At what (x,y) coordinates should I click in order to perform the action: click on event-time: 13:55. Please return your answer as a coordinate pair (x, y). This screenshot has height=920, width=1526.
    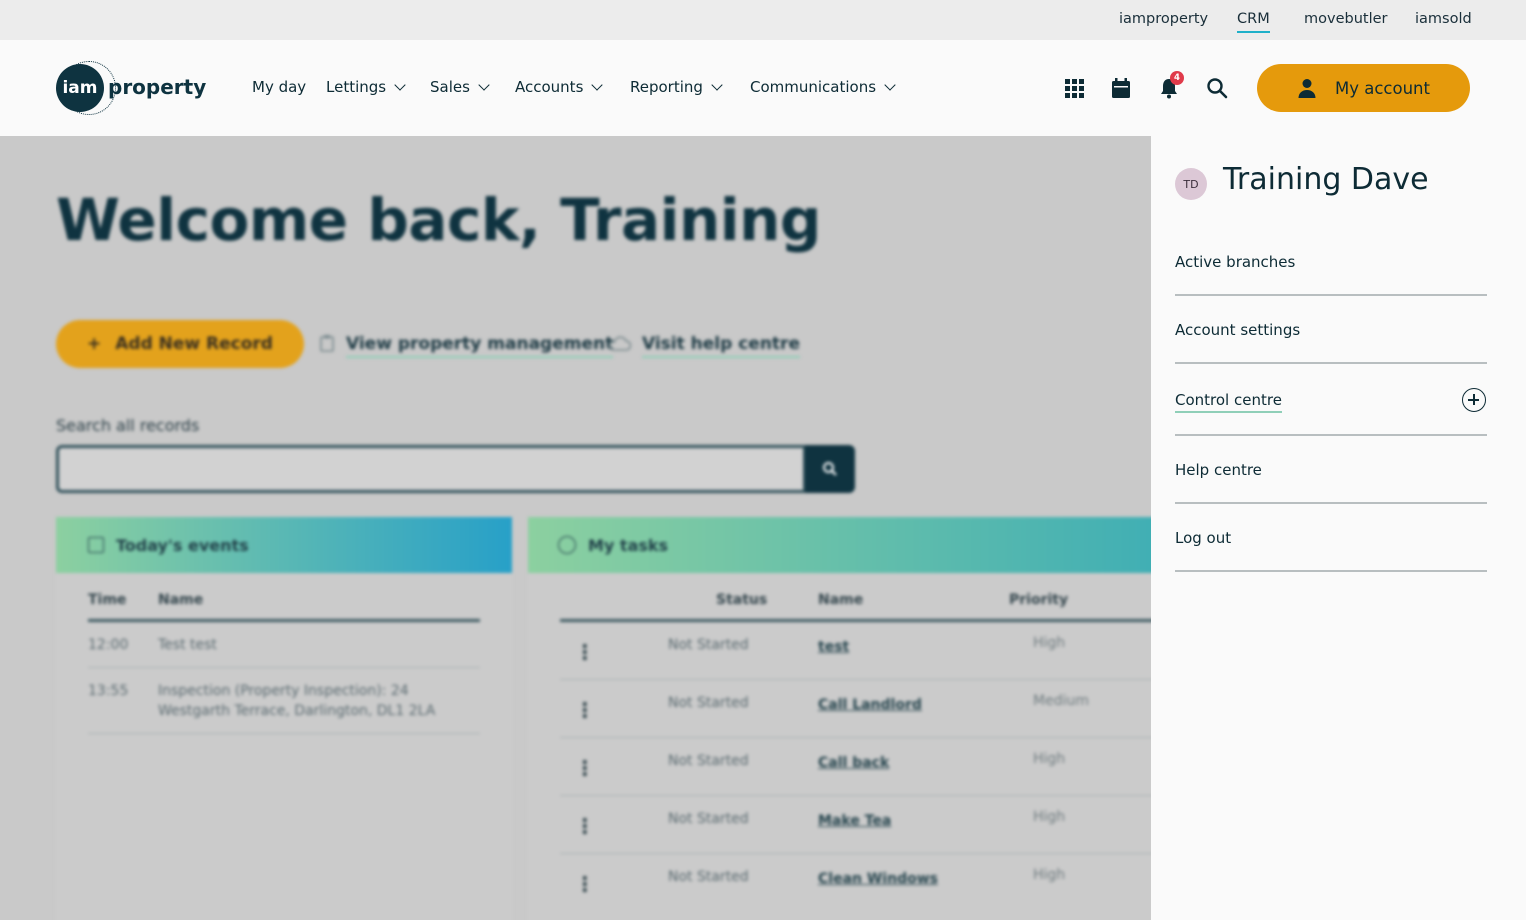
    Looking at the image, I should click on (108, 691).